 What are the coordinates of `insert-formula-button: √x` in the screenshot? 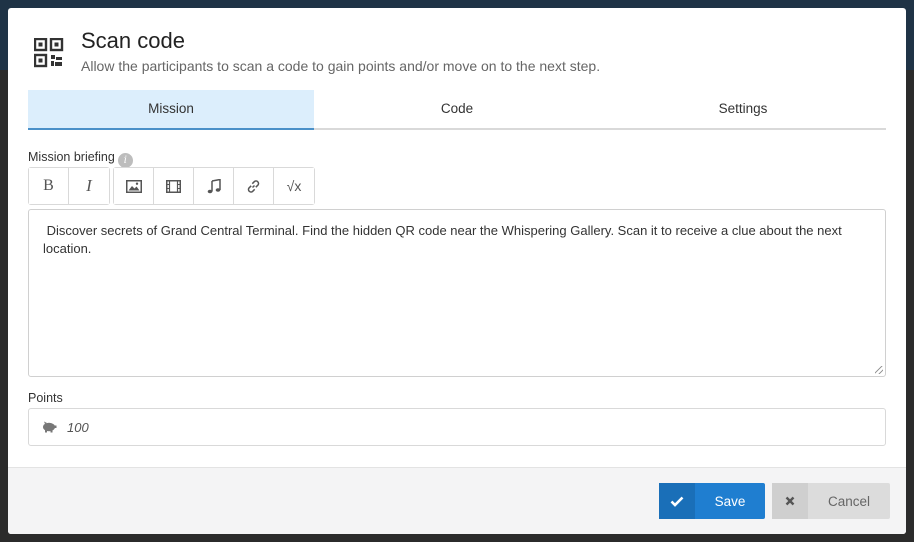 It's located at (294, 186).